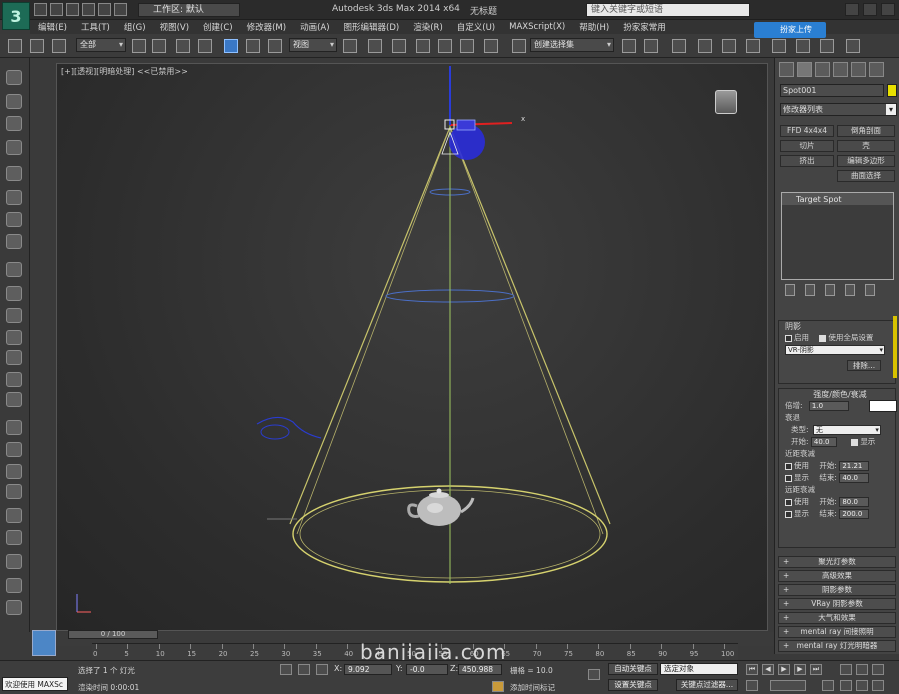 This screenshot has height=694, width=899. I want to click on material-editor-icon, so click(779, 46).